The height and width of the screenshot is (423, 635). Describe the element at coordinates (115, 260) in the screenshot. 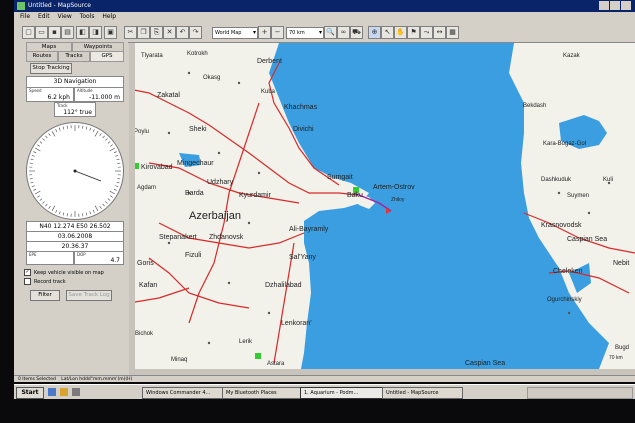

I see `dop-value: 4.7` at that location.